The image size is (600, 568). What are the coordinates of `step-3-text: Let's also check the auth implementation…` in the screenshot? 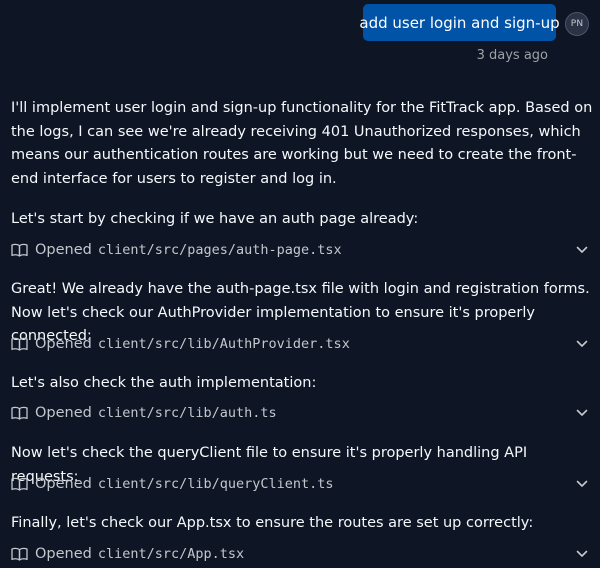 It's located at (164, 383).